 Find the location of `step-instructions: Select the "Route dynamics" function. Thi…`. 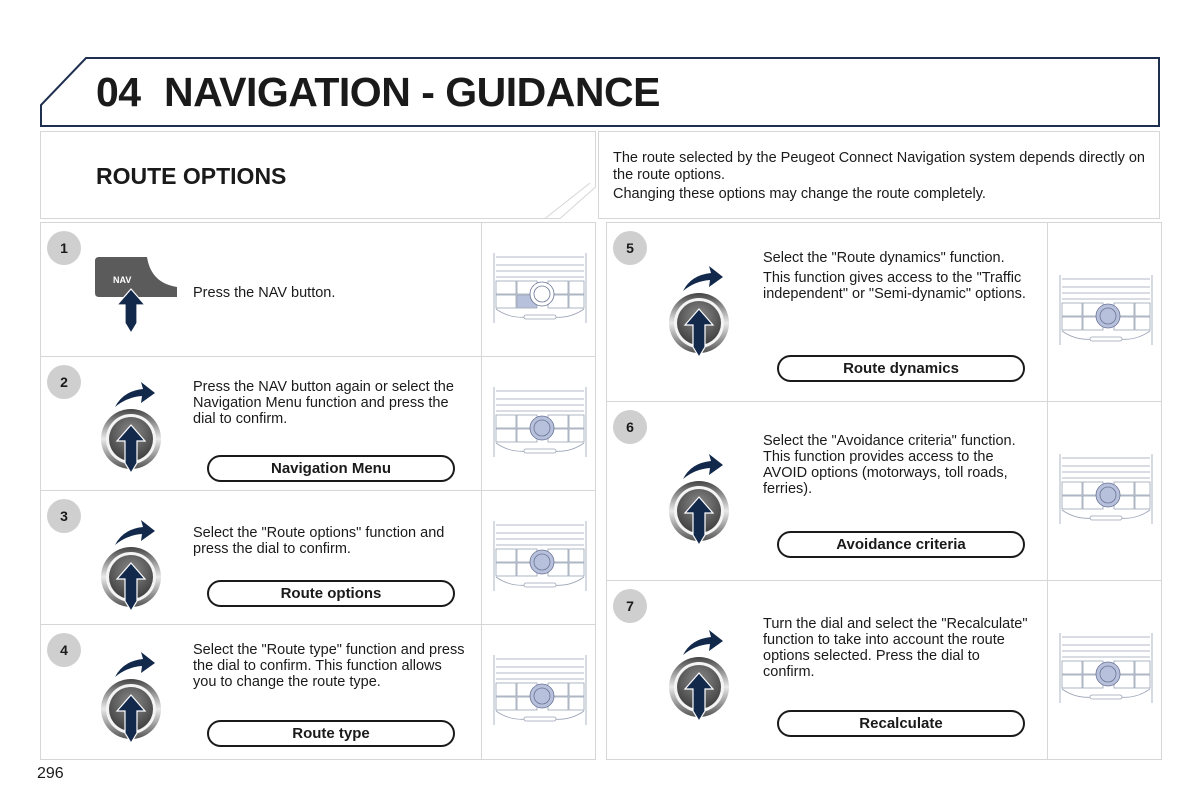

step-instructions: Select the "Route dynamics" function. Thi… is located at coordinates (899, 276).